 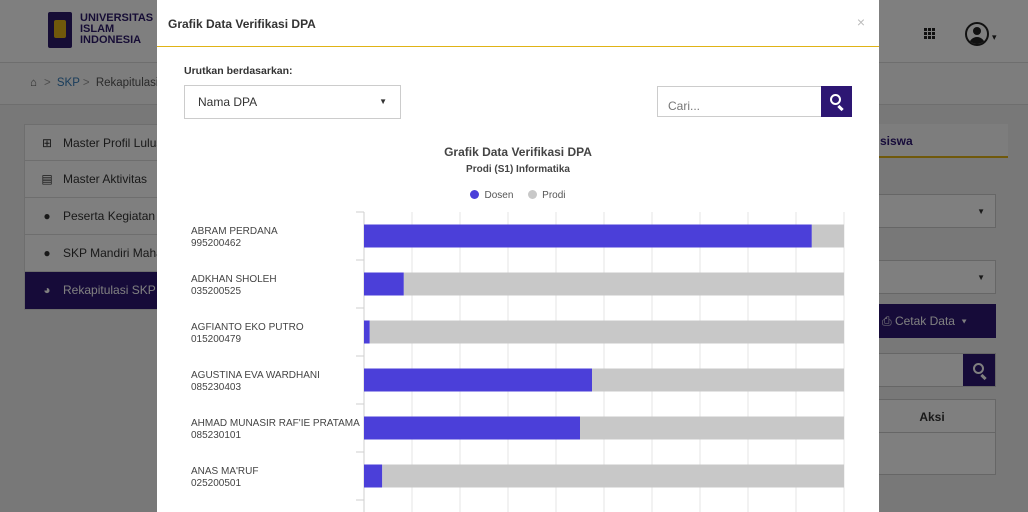 I want to click on category-id-label: 085230101, so click(x=216, y=435).